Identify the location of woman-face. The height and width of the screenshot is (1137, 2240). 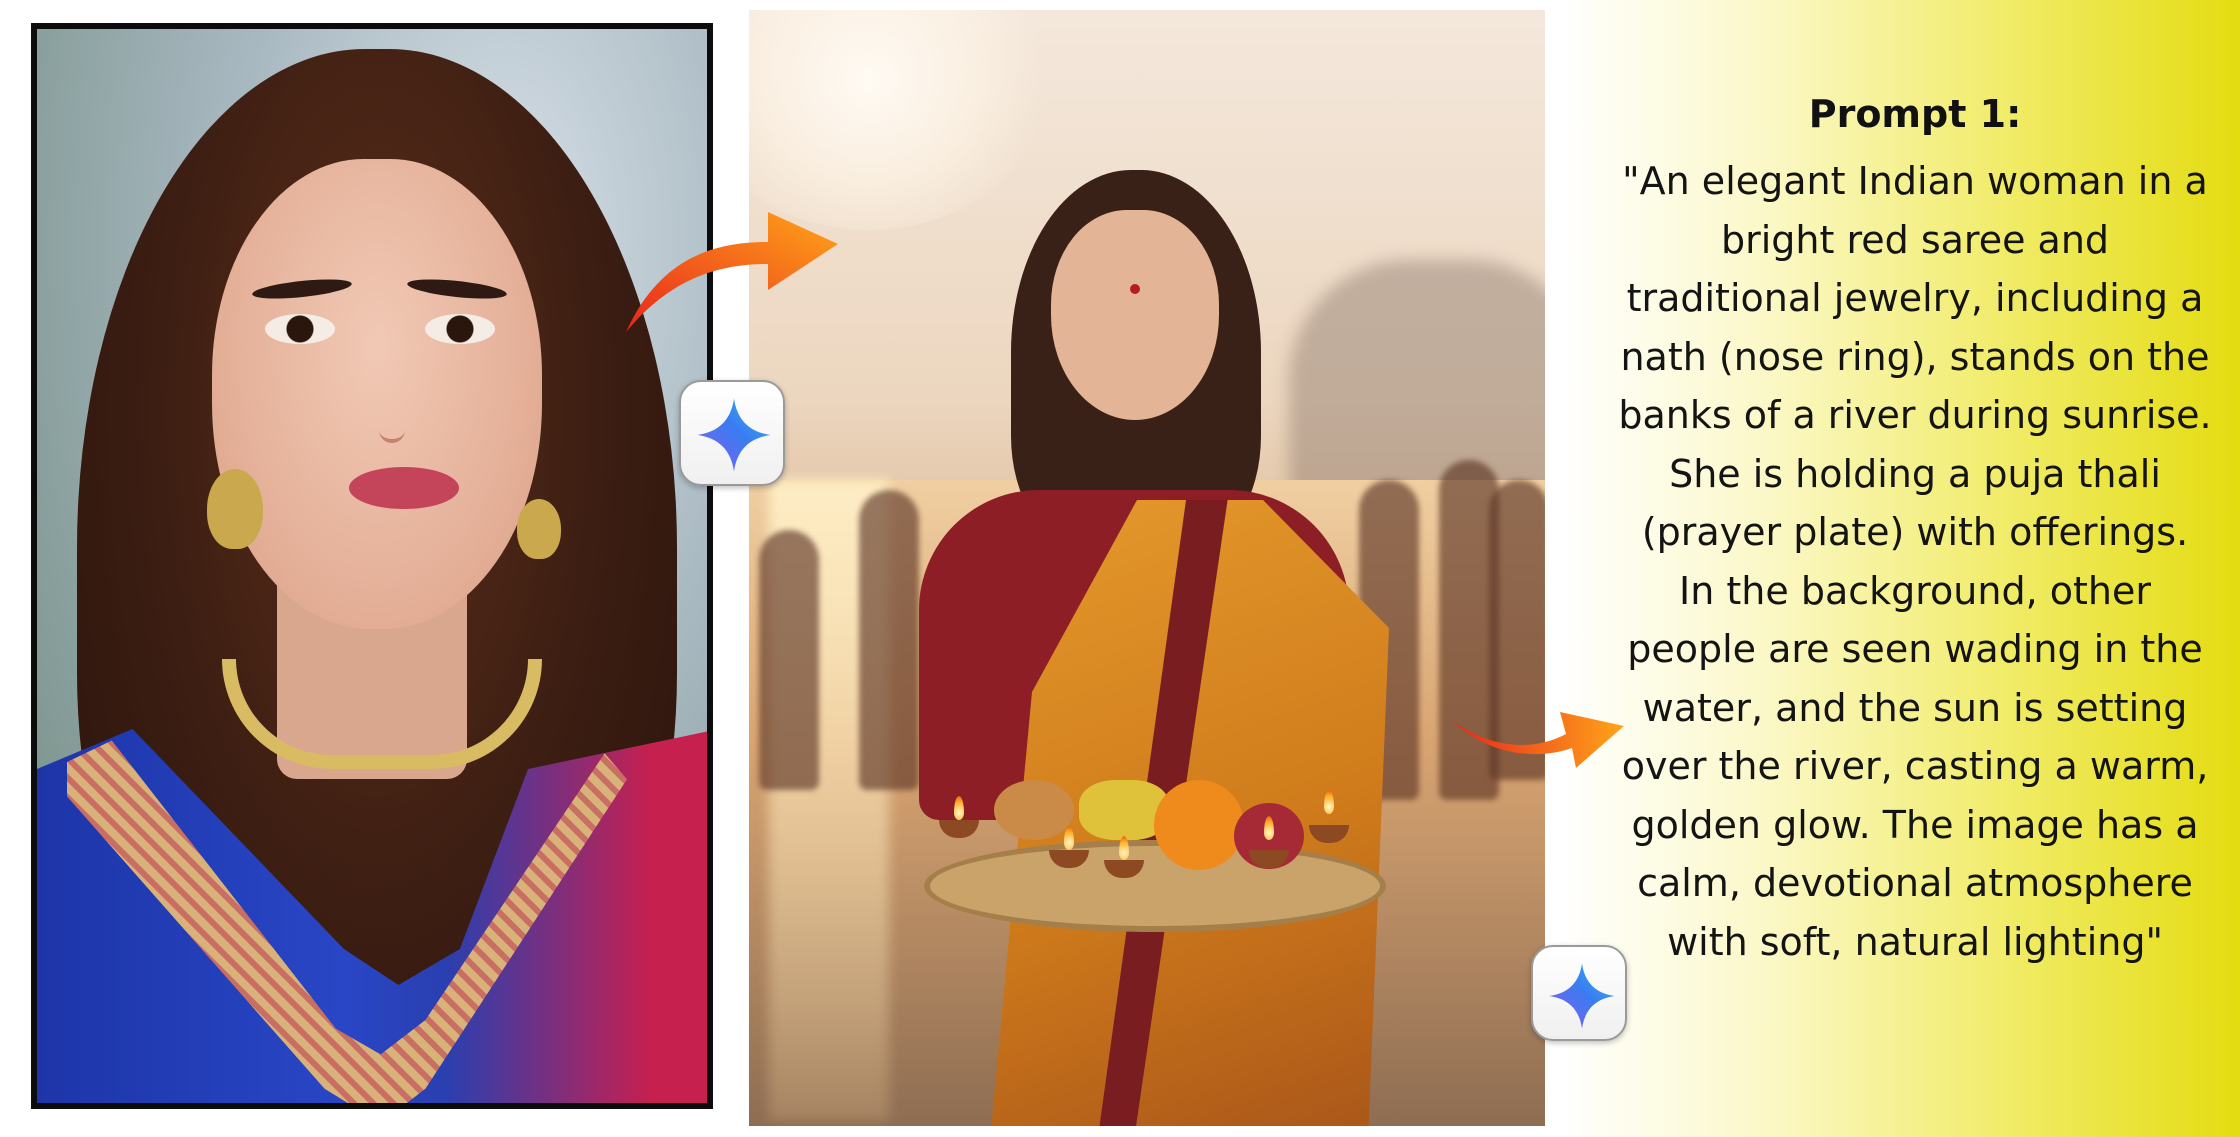
(1135, 315).